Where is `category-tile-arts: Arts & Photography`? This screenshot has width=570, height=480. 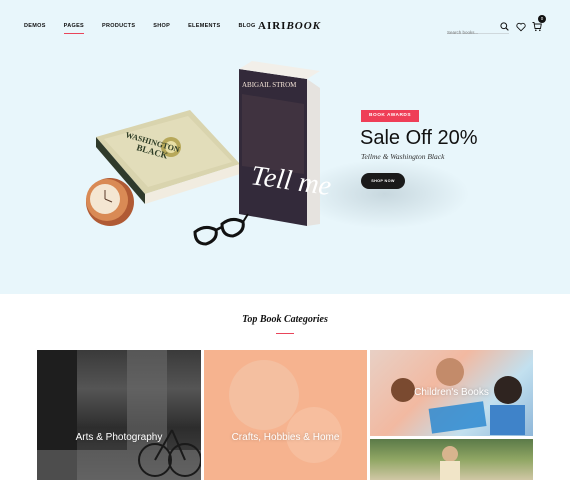
category-tile-arts: Arts & Photography is located at coordinates (119, 415).